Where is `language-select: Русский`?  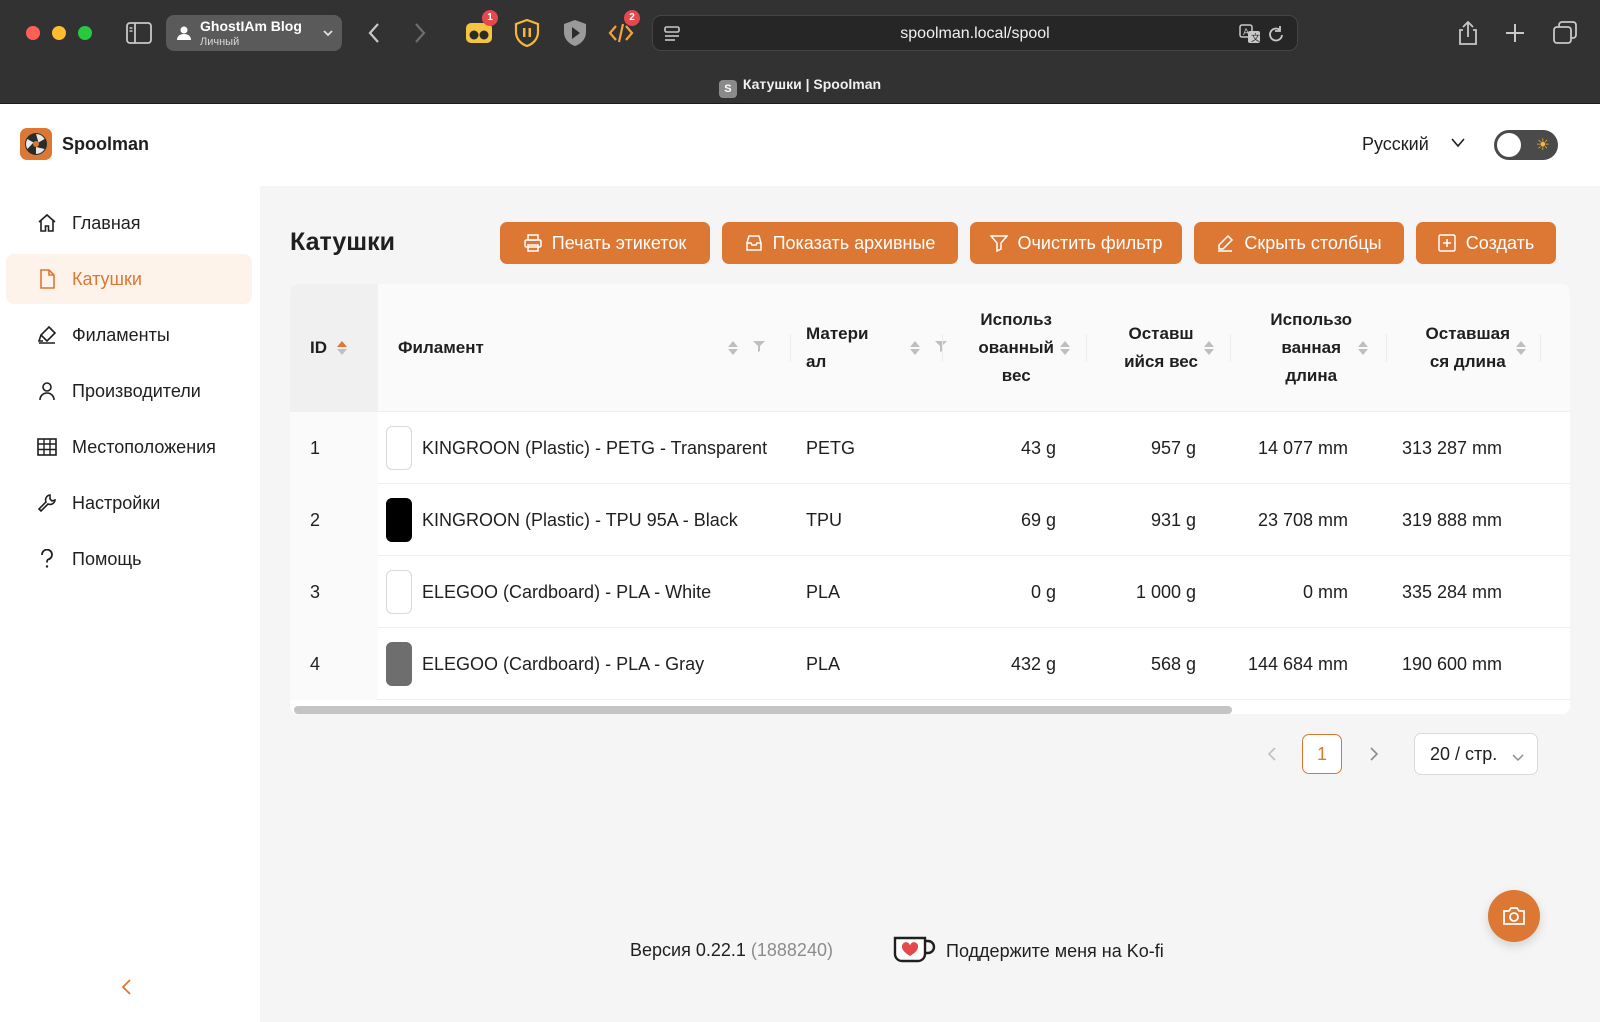 language-select: Русский is located at coordinates (1395, 144).